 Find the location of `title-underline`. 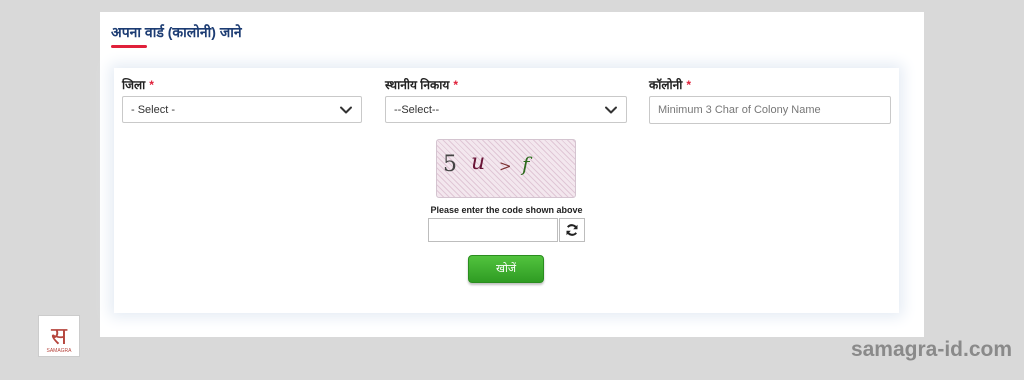

title-underline is located at coordinates (129, 46).